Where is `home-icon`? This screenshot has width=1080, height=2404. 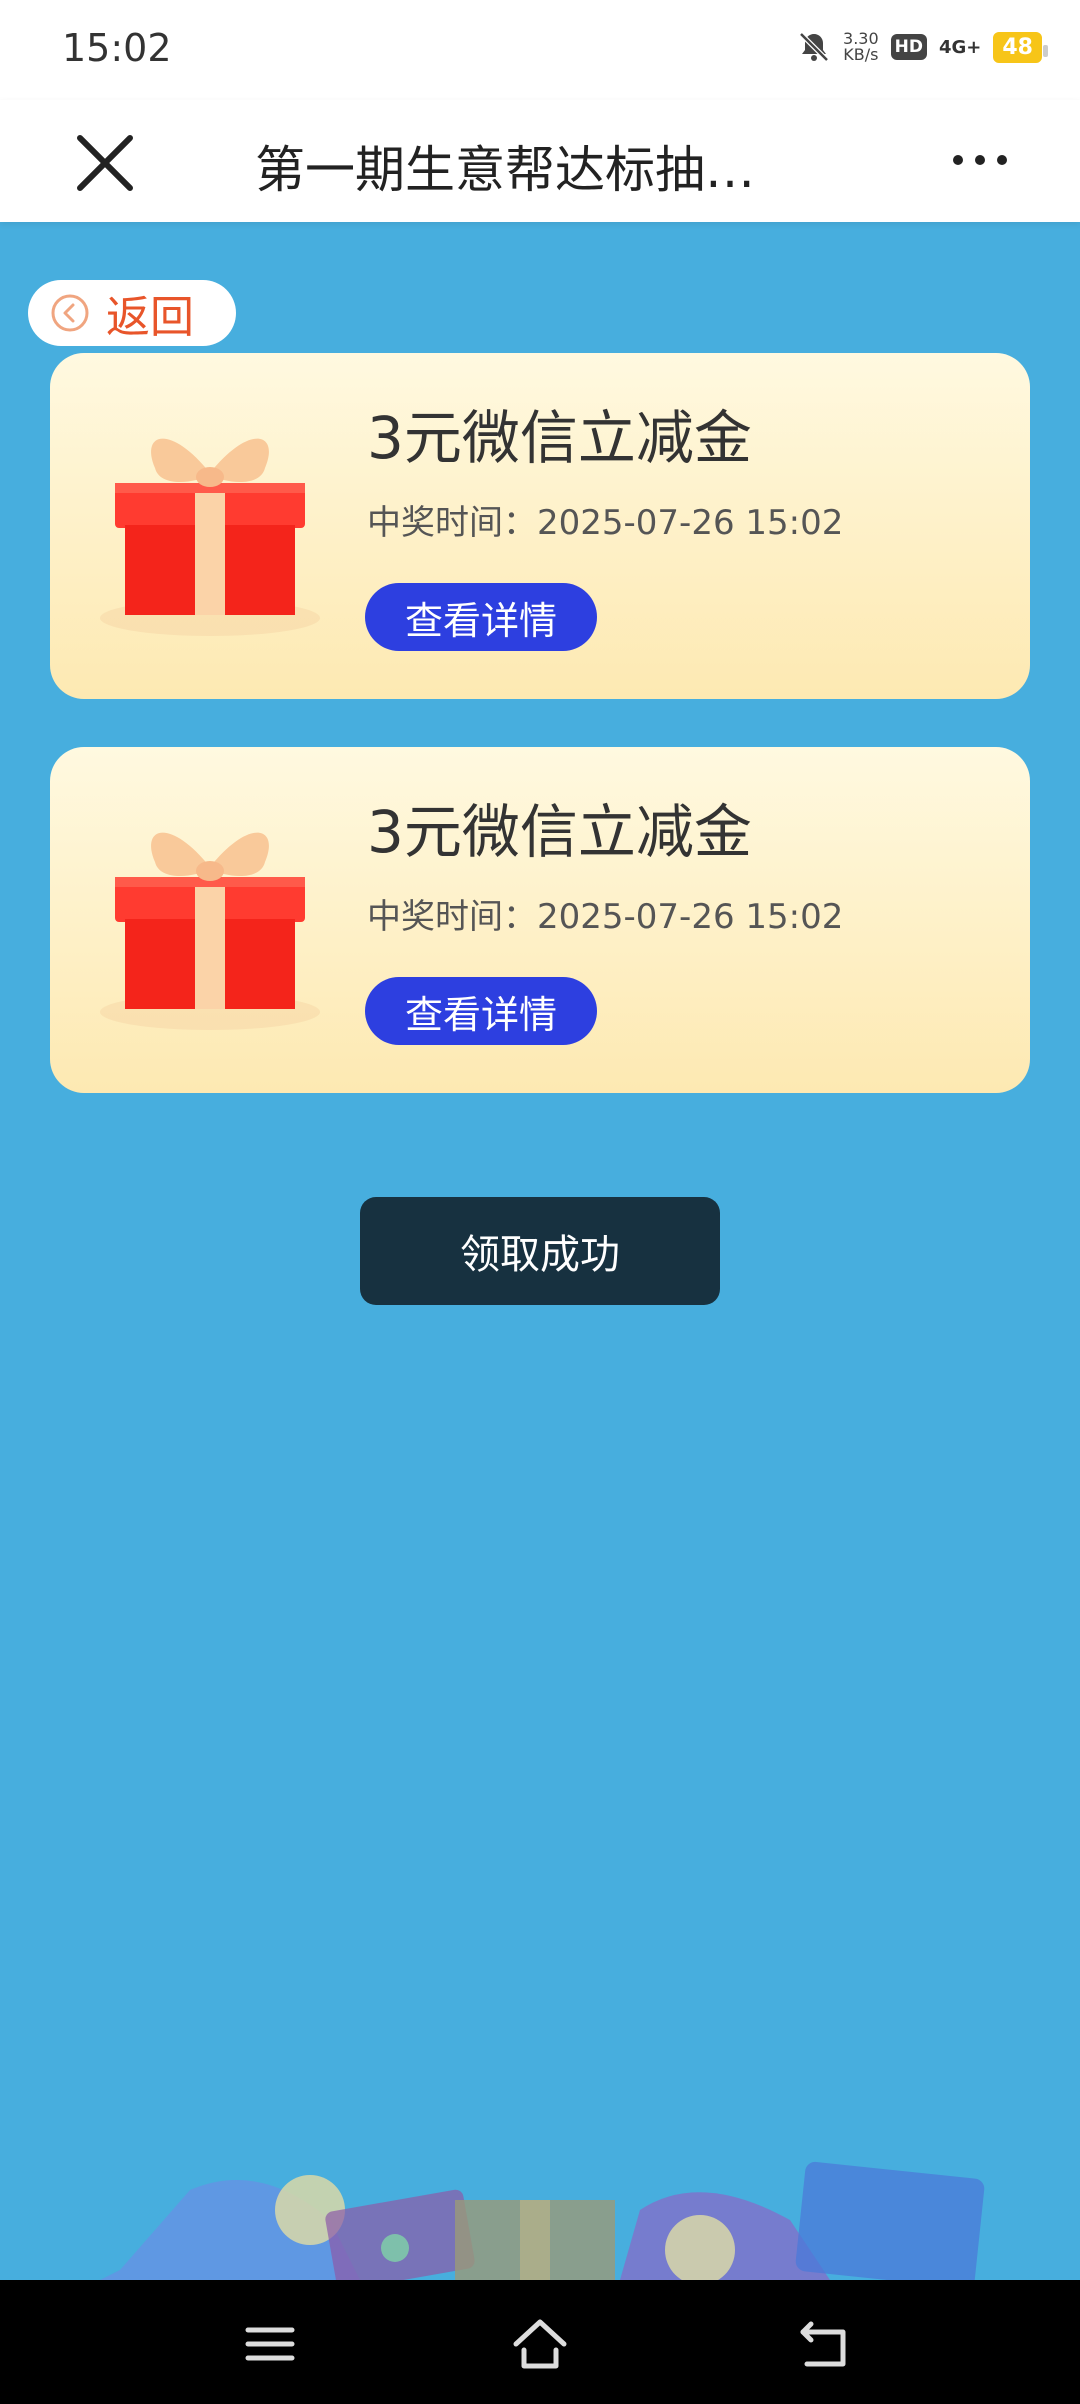
home-icon is located at coordinates (540, 2344).